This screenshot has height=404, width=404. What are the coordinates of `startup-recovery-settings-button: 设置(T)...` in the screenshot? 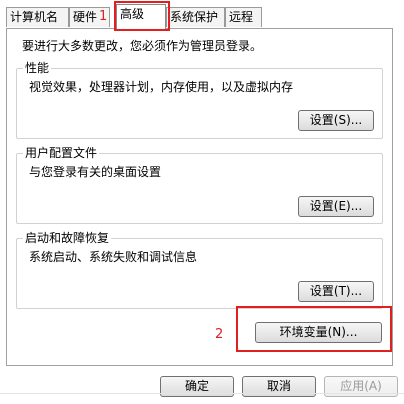 It's located at (336, 291).